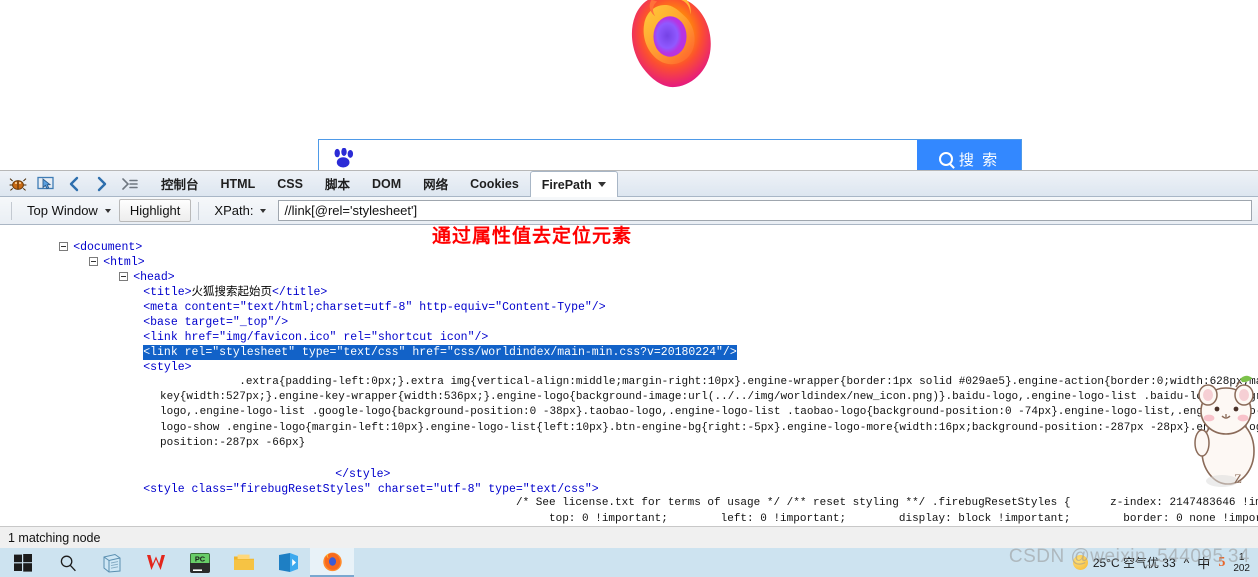 This screenshot has height=577, width=1258. I want to click on firebug-bug-icon, so click(18, 183).